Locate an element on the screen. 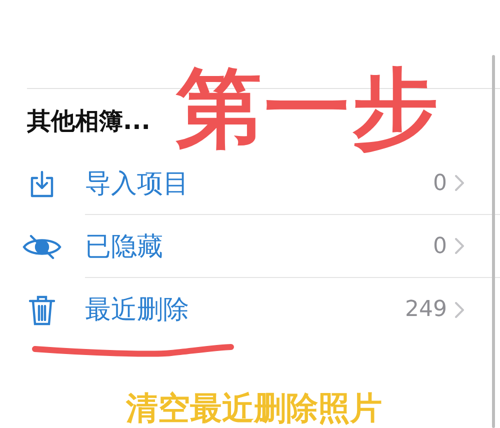 Image resolution: width=500 pixels, height=428 pixels. item-count: 249 is located at coordinates (426, 309).